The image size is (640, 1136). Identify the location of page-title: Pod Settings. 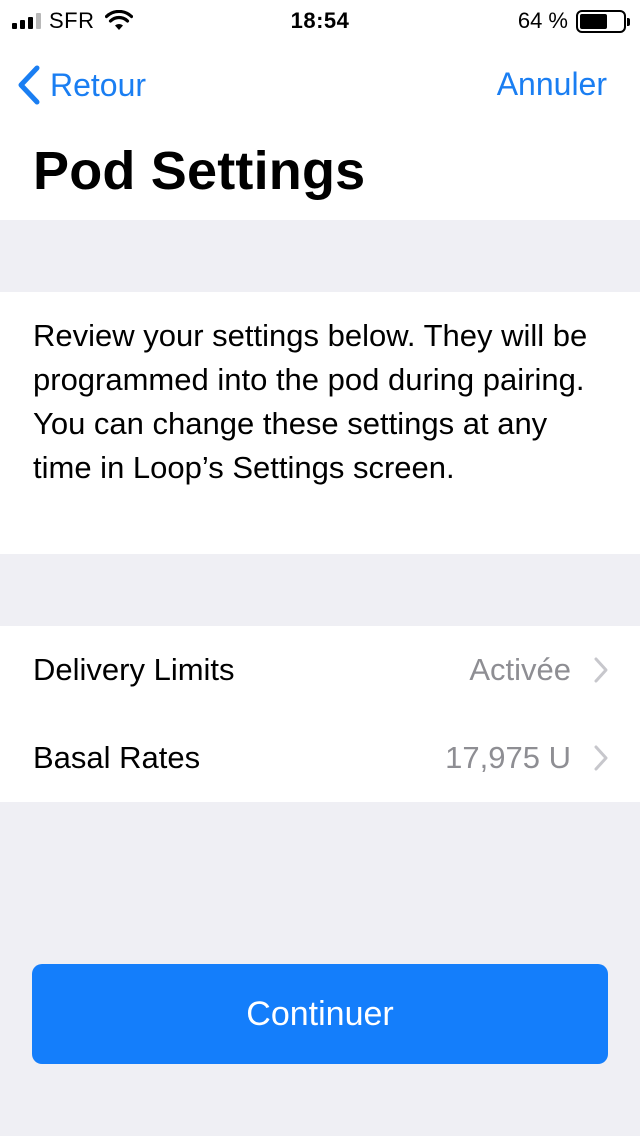
(199, 171).